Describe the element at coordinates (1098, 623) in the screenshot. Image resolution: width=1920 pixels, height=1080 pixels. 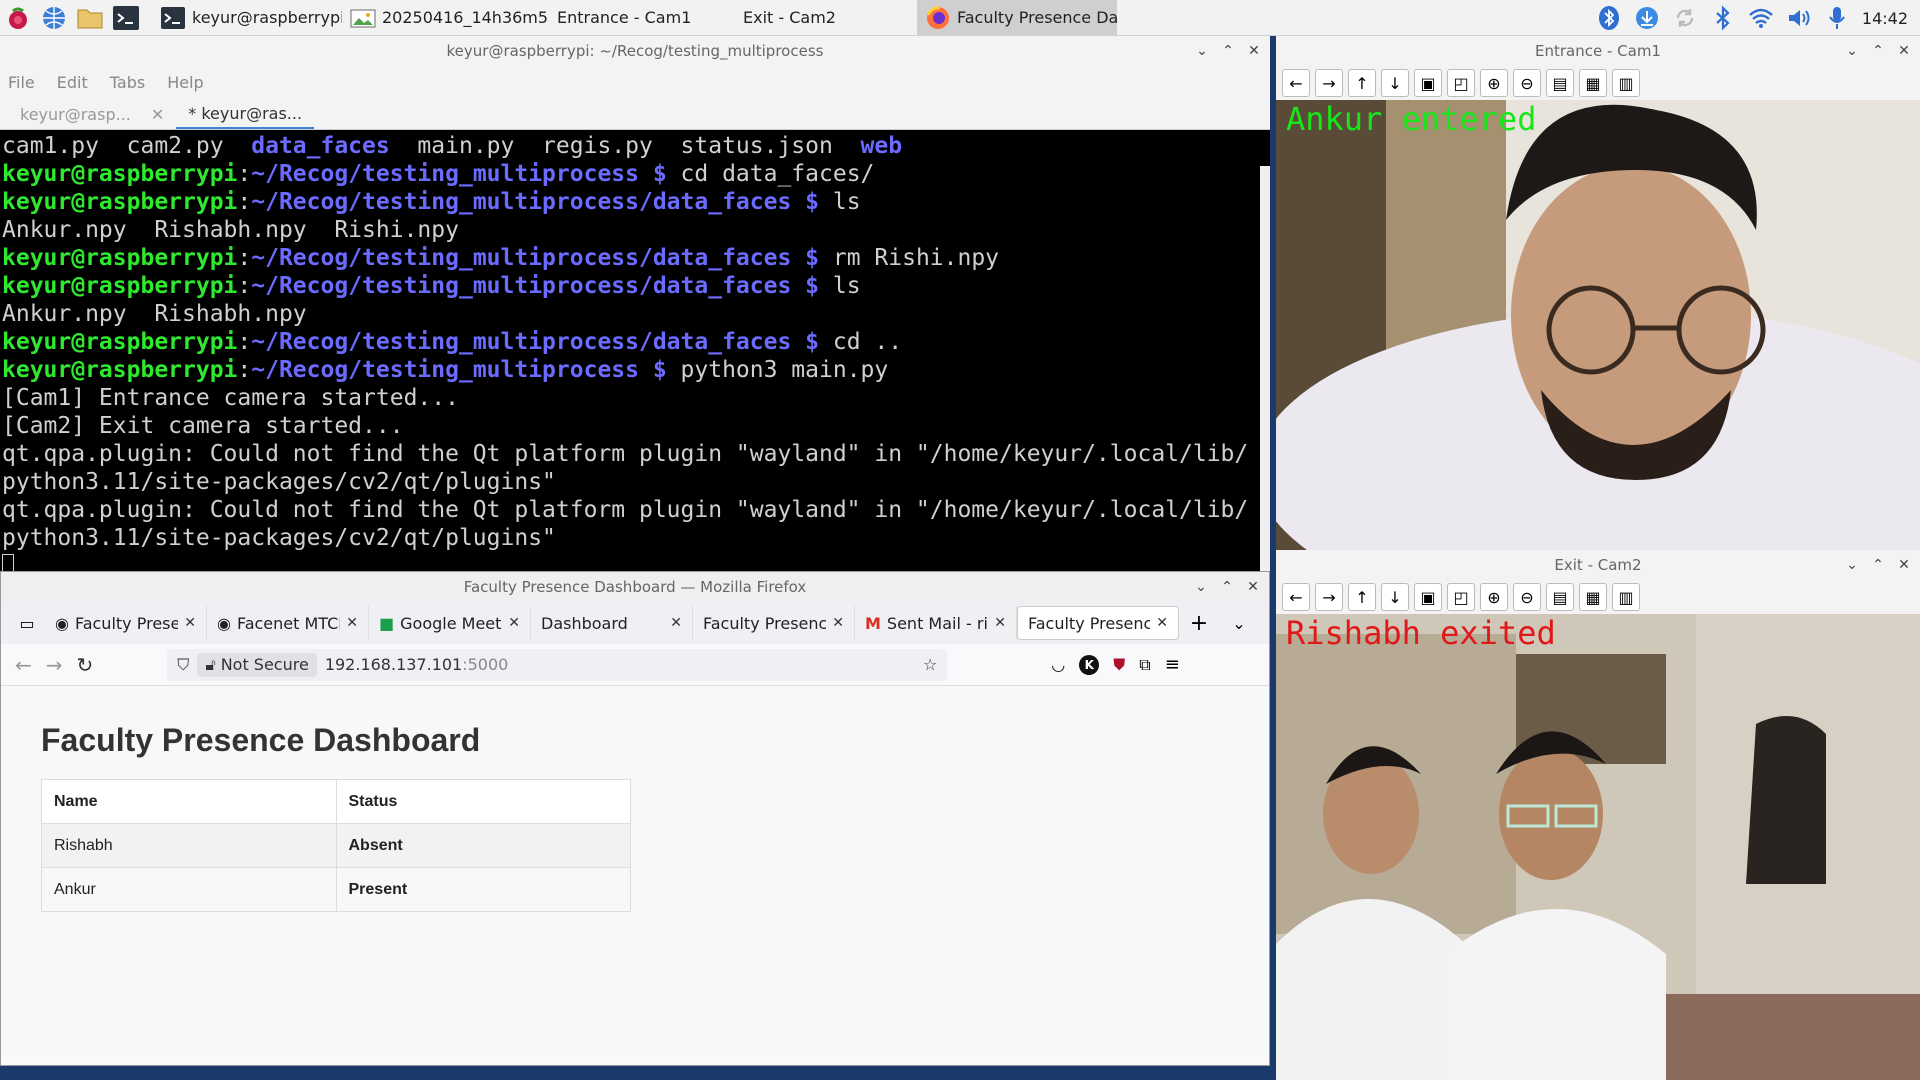
I see `tab-faculty-presence-active: Faculty Presence ✕` at that location.